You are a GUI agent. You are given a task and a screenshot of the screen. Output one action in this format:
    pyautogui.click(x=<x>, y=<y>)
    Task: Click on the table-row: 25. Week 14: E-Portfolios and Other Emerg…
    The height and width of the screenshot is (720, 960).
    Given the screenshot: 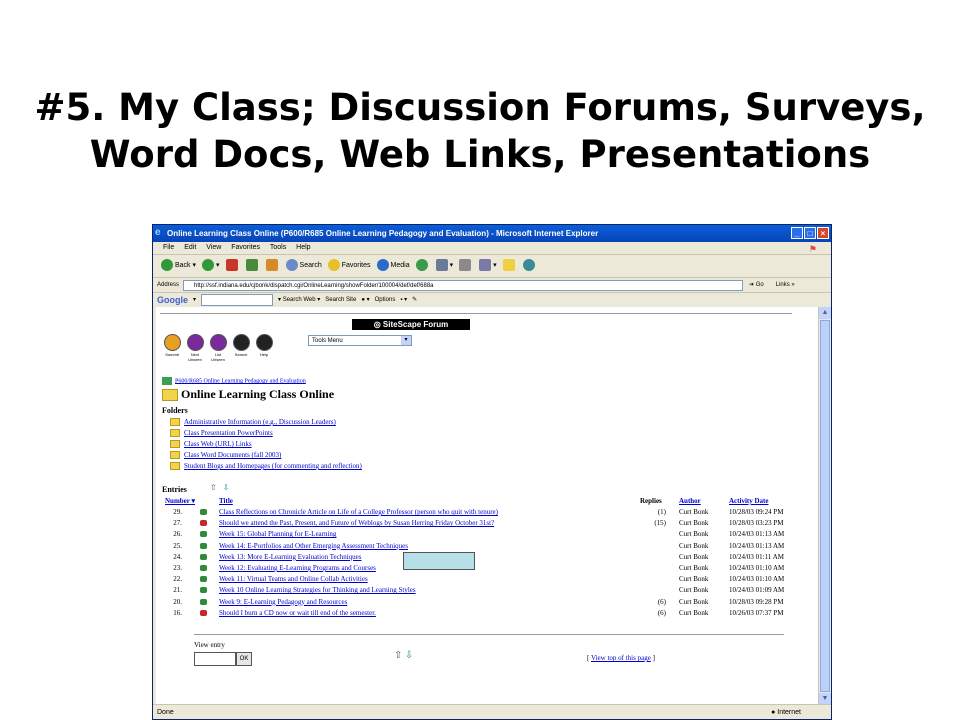 What is the action you would take?
    pyautogui.click(x=476, y=546)
    